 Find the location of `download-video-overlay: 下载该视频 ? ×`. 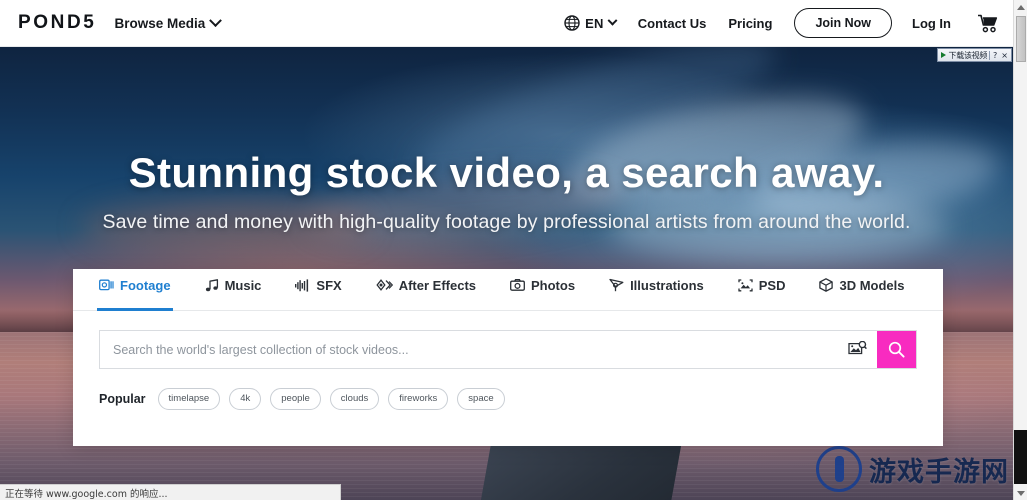

download-video-overlay: 下载该视频 ? × is located at coordinates (974, 55).